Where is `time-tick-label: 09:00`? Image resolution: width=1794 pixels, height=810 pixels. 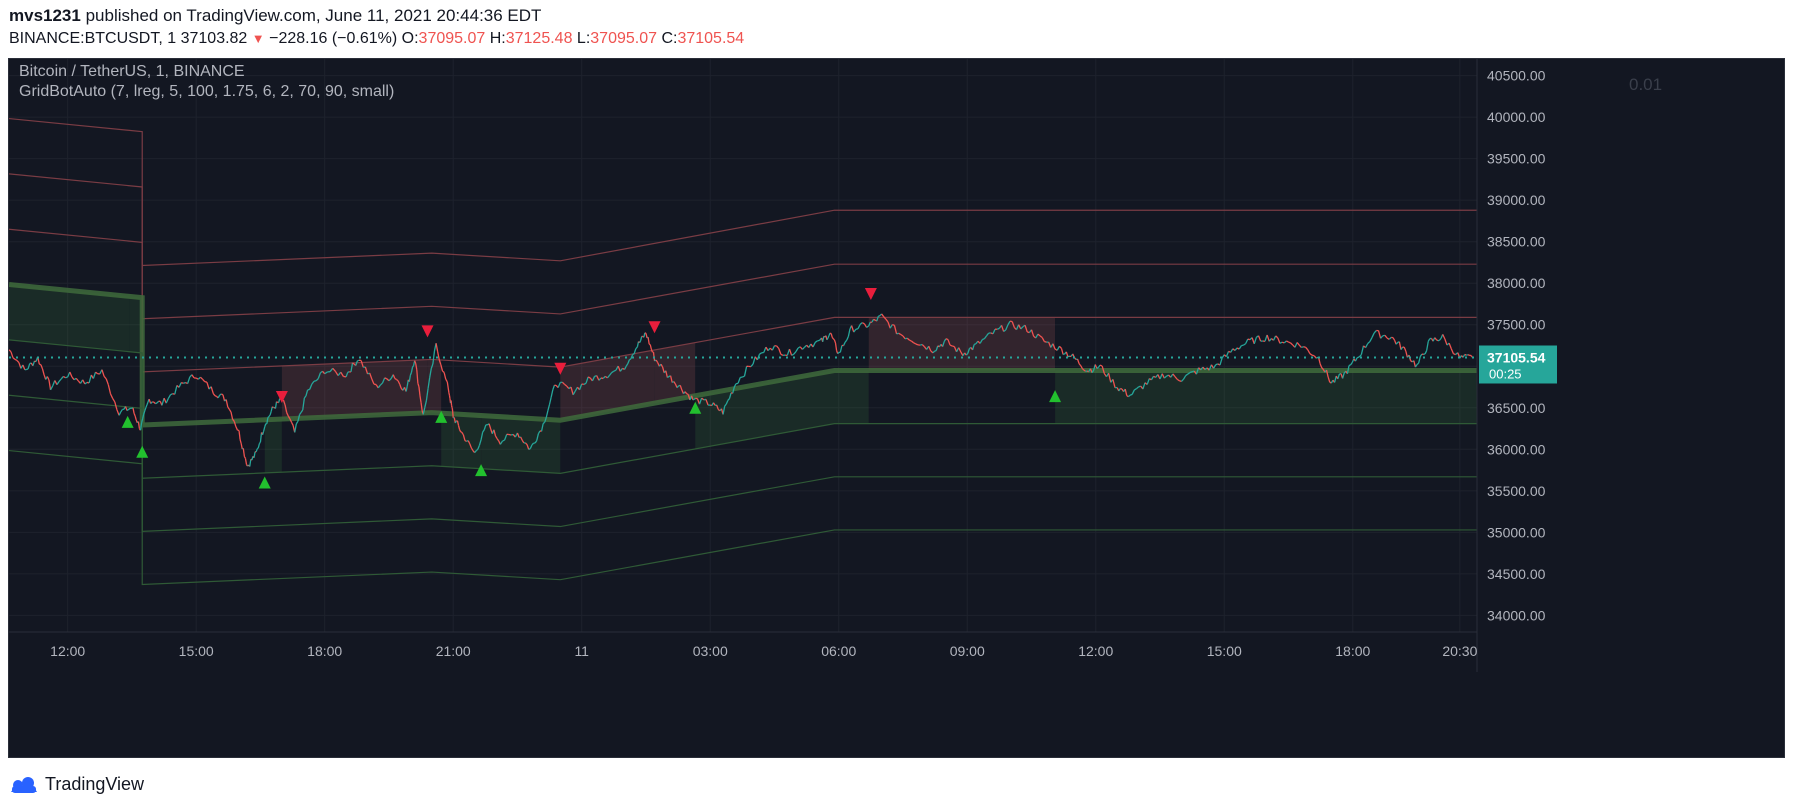 time-tick-label: 09:00 is located at coordinates (967, 651).